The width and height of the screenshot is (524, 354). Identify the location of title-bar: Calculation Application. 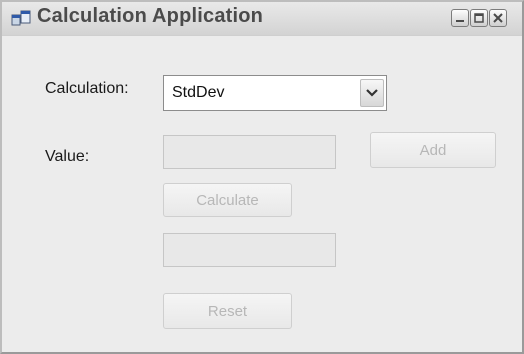
(262, 19).